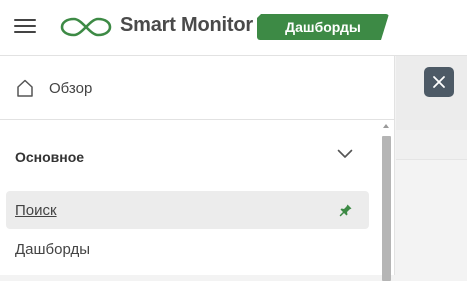  I want to click on sidebar-scrollbar, so click(386, 200).